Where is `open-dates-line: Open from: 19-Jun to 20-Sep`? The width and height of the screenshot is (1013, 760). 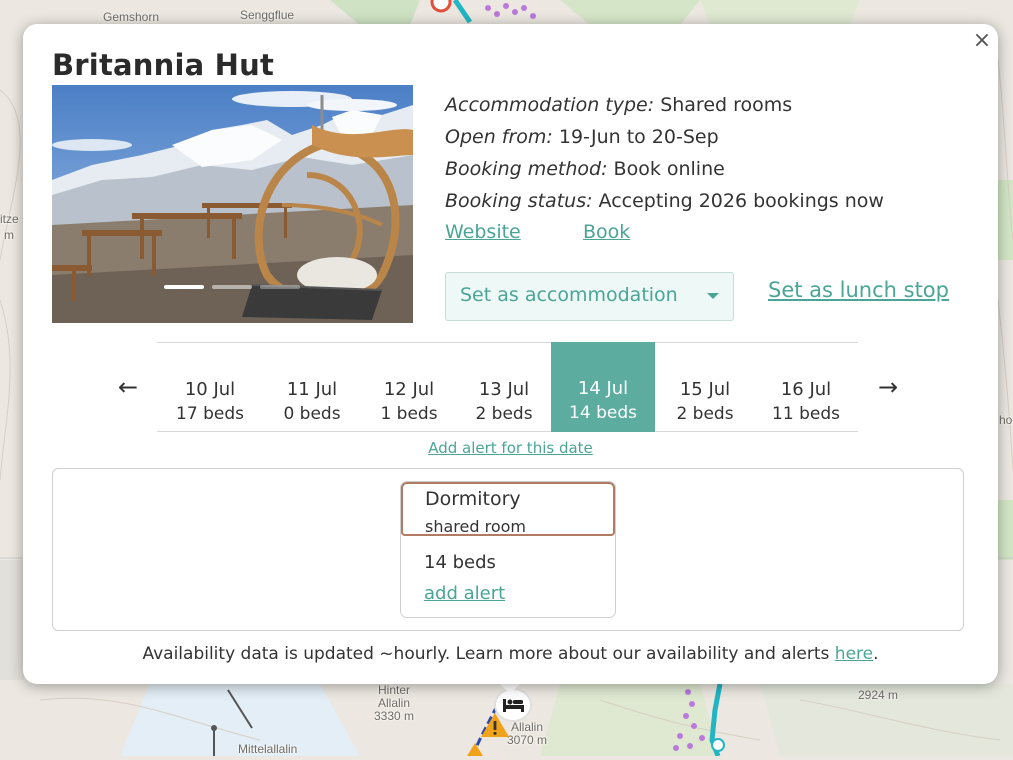 open-dates-line: Open from: 19-Jun to 20-Sep is located at coordinates (582, 137).